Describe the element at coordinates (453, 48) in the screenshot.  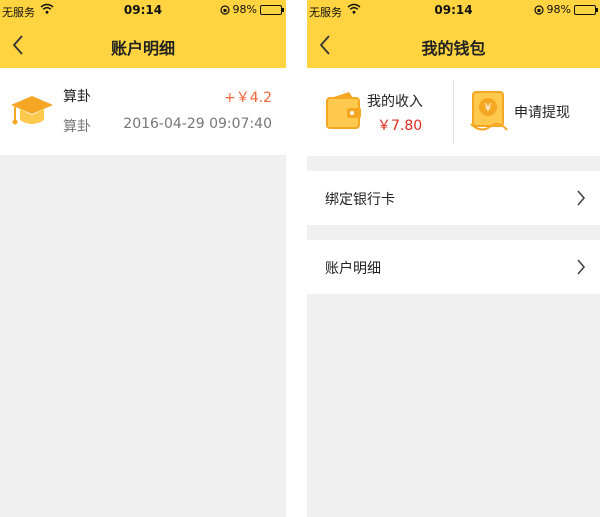
I see `page-title: 我的钱包` at that location.